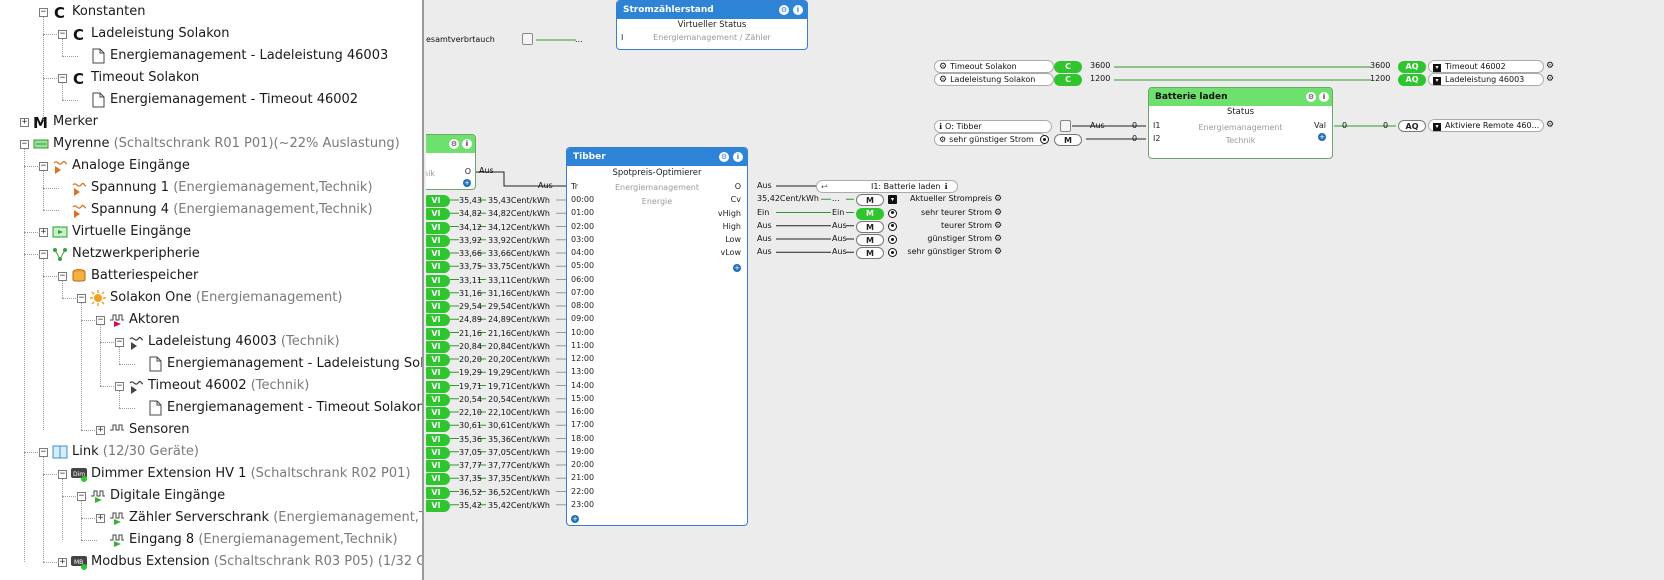 The height and width of the screenshot is (580, 1664). Describe the element at coordinates (990, 139) in the screenshot. I see `cheap-power-input: ⚙ sehr günstiger Strom` at that location.